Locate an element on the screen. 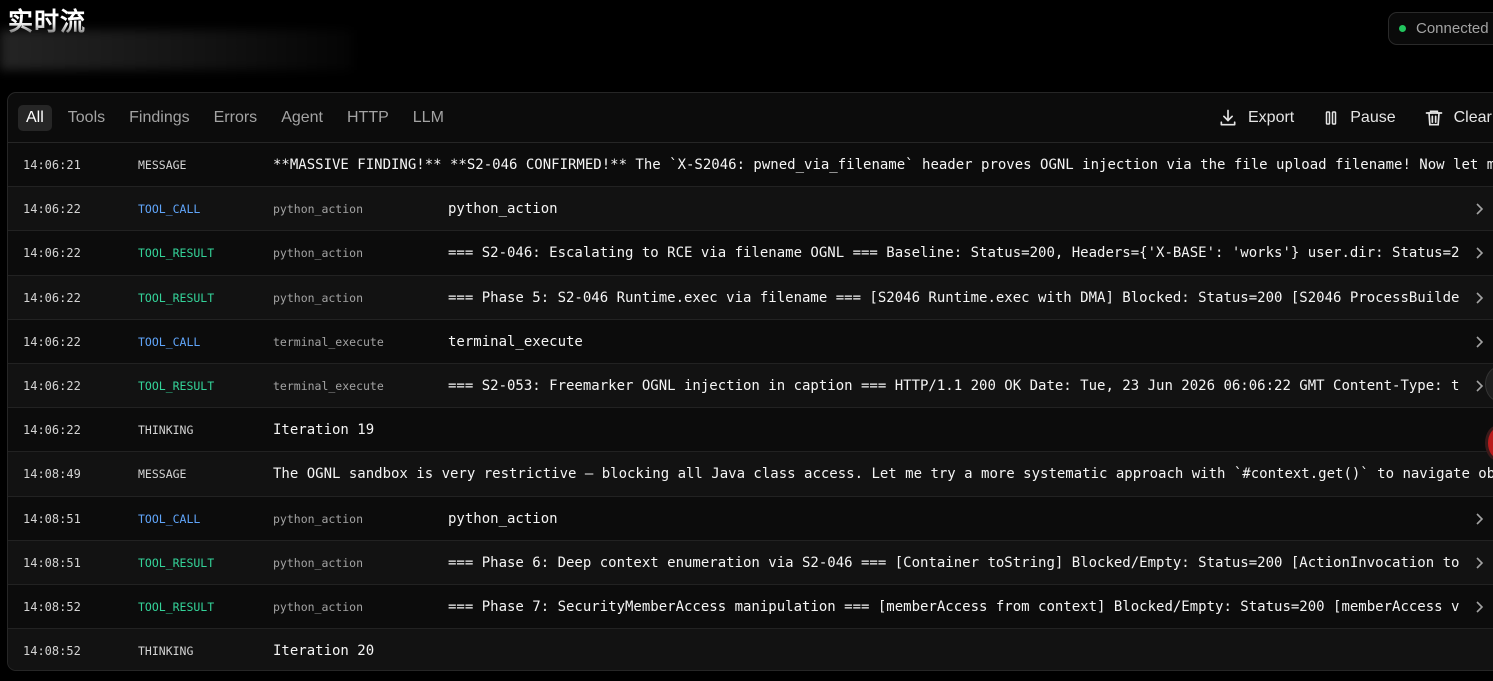  clear-label: Clear is located at coordinates (1472, 117).